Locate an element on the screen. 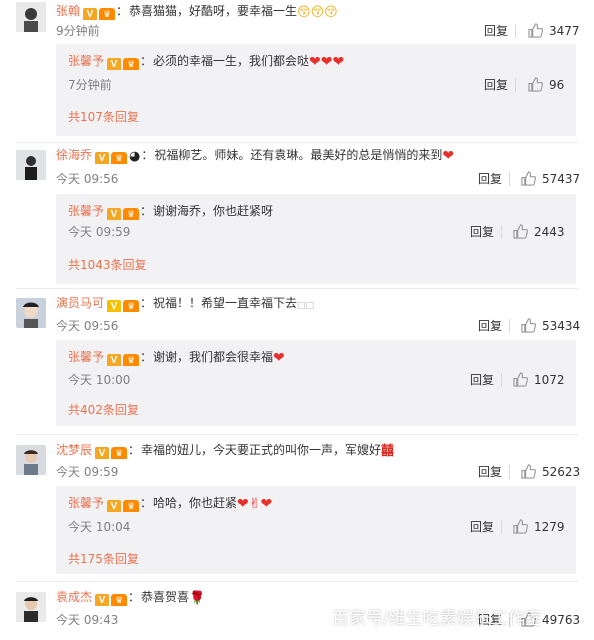 This screenshot has height=640, width=594. like-button: 3477 is located at coordinates (554, 31).